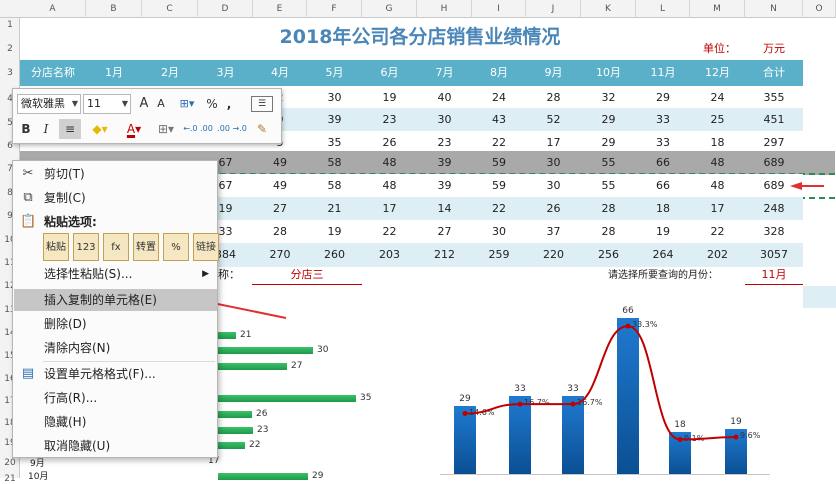 The image size is (836, 484). What do you see at coordinates (225, 9) in the screenshot?
I see `col-d: D` at bounding box center [225, 9].